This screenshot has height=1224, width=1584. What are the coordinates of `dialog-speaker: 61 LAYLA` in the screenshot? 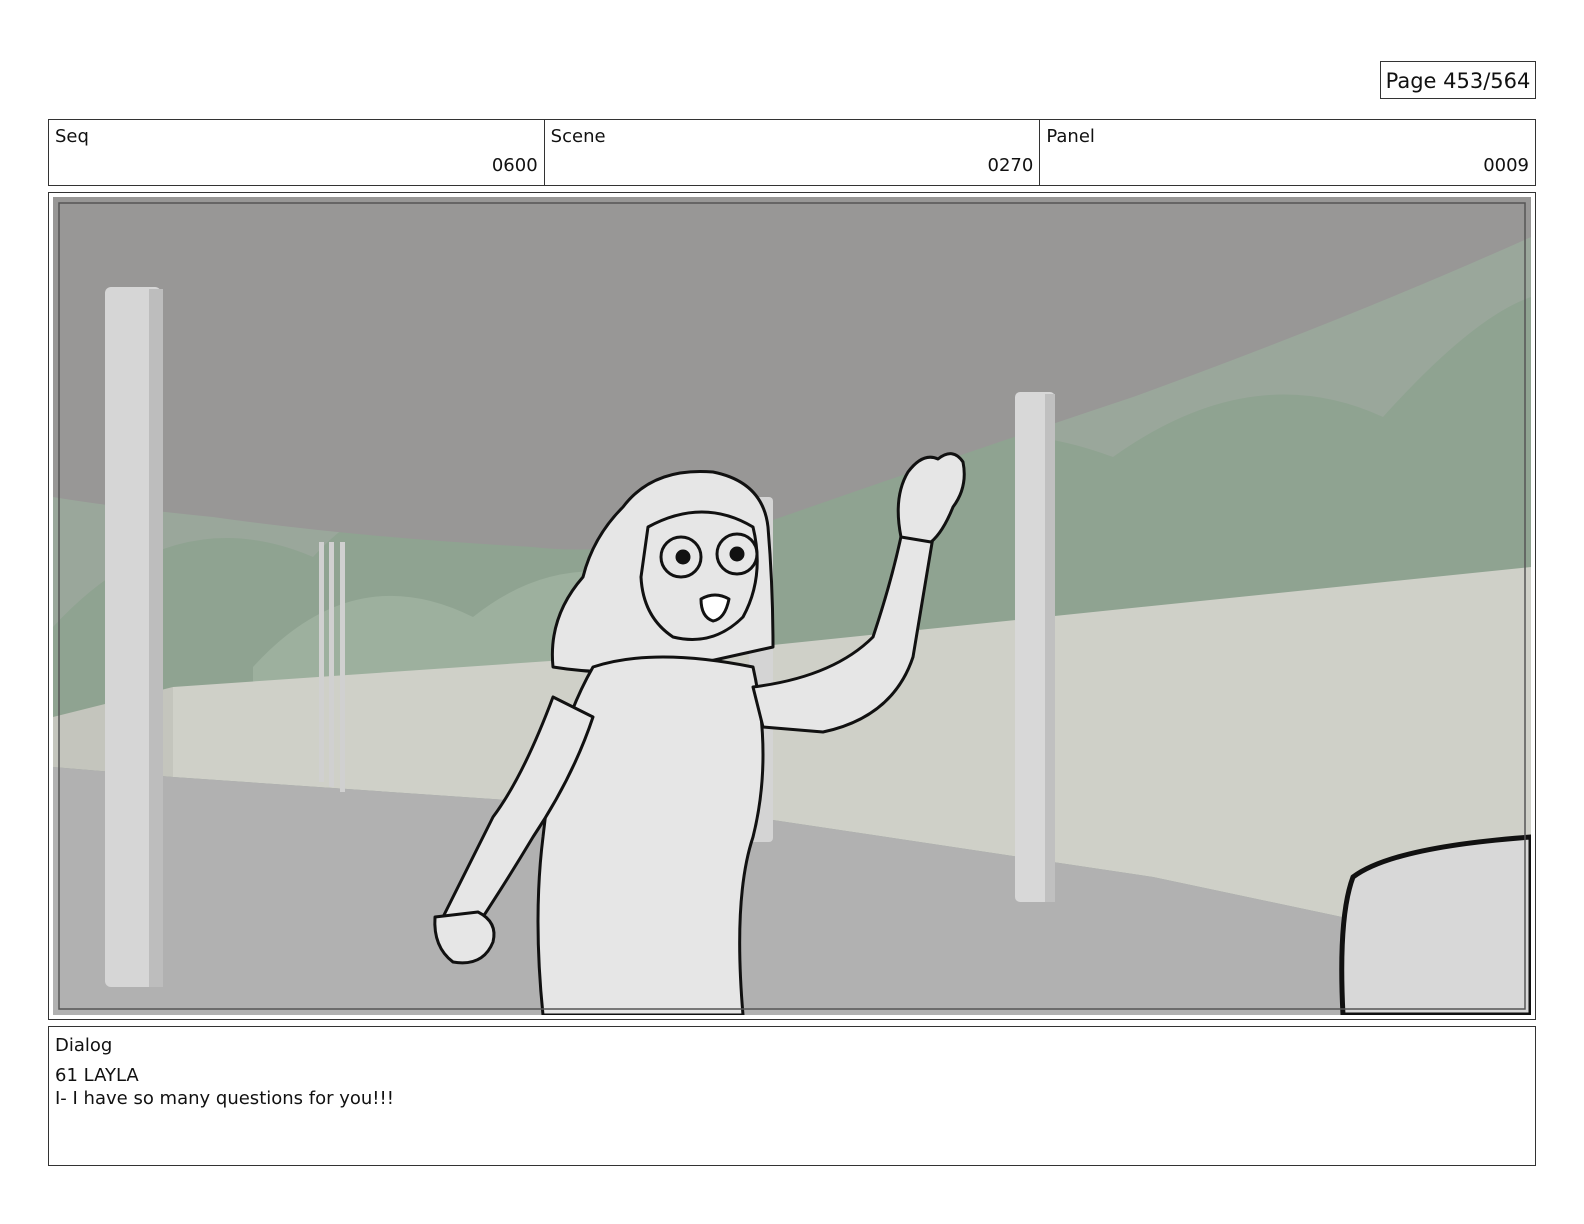 It's located at (97, 1075).